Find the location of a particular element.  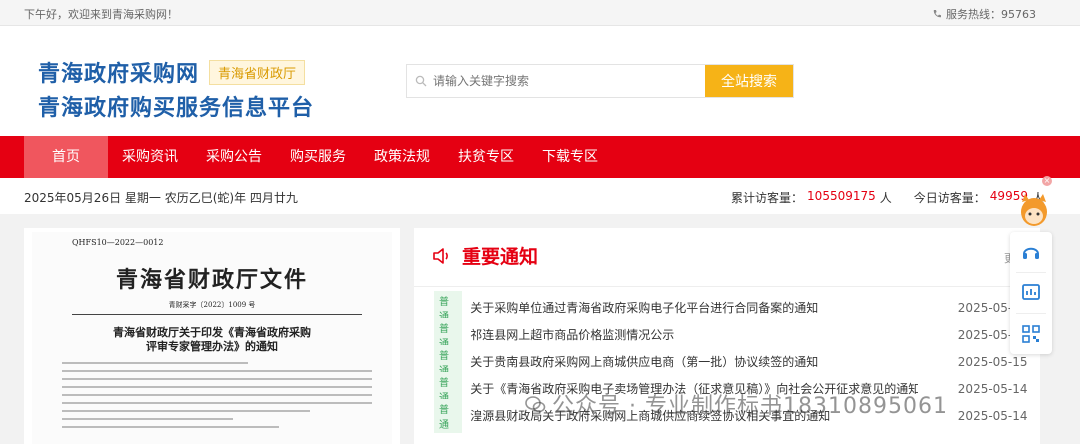

nav-item-home: 首页 is located at coordinates (66, 157).